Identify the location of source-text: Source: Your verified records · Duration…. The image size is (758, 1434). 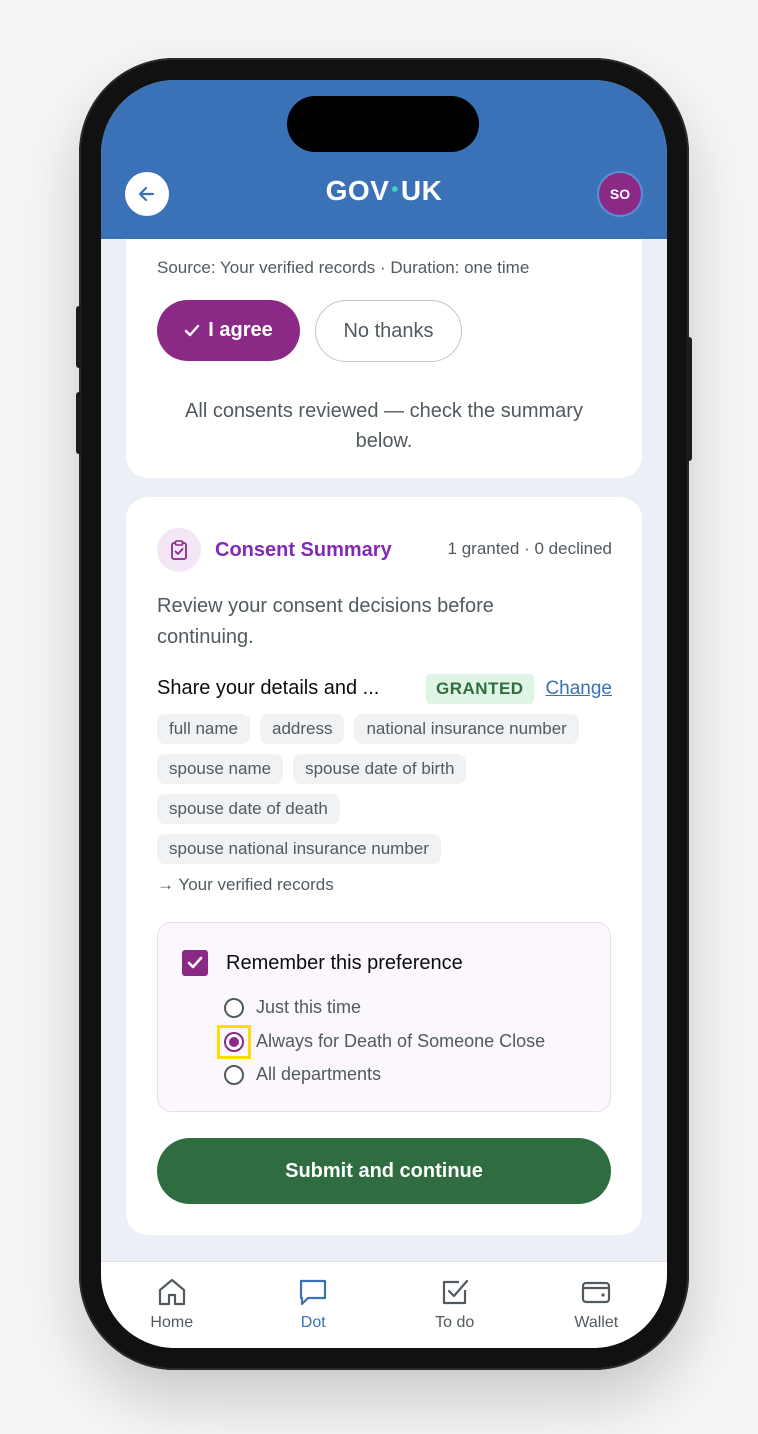
(343, 267).